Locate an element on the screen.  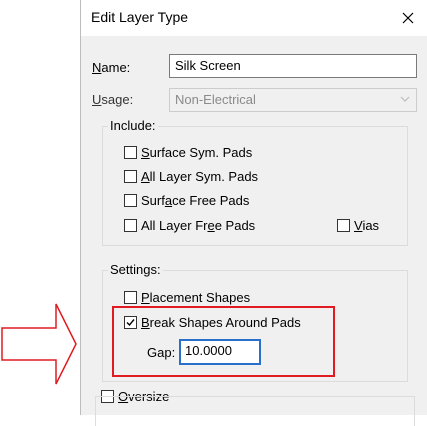
all-layer-sym-pads-checkbox: All Layer Sym. Pads is located at coordinates (191, 176).